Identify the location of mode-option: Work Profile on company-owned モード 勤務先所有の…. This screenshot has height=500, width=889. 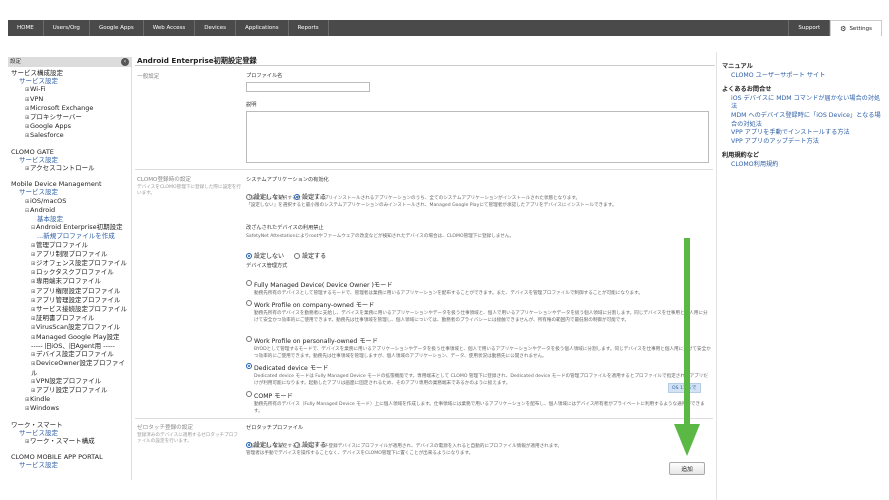
(478, 308).